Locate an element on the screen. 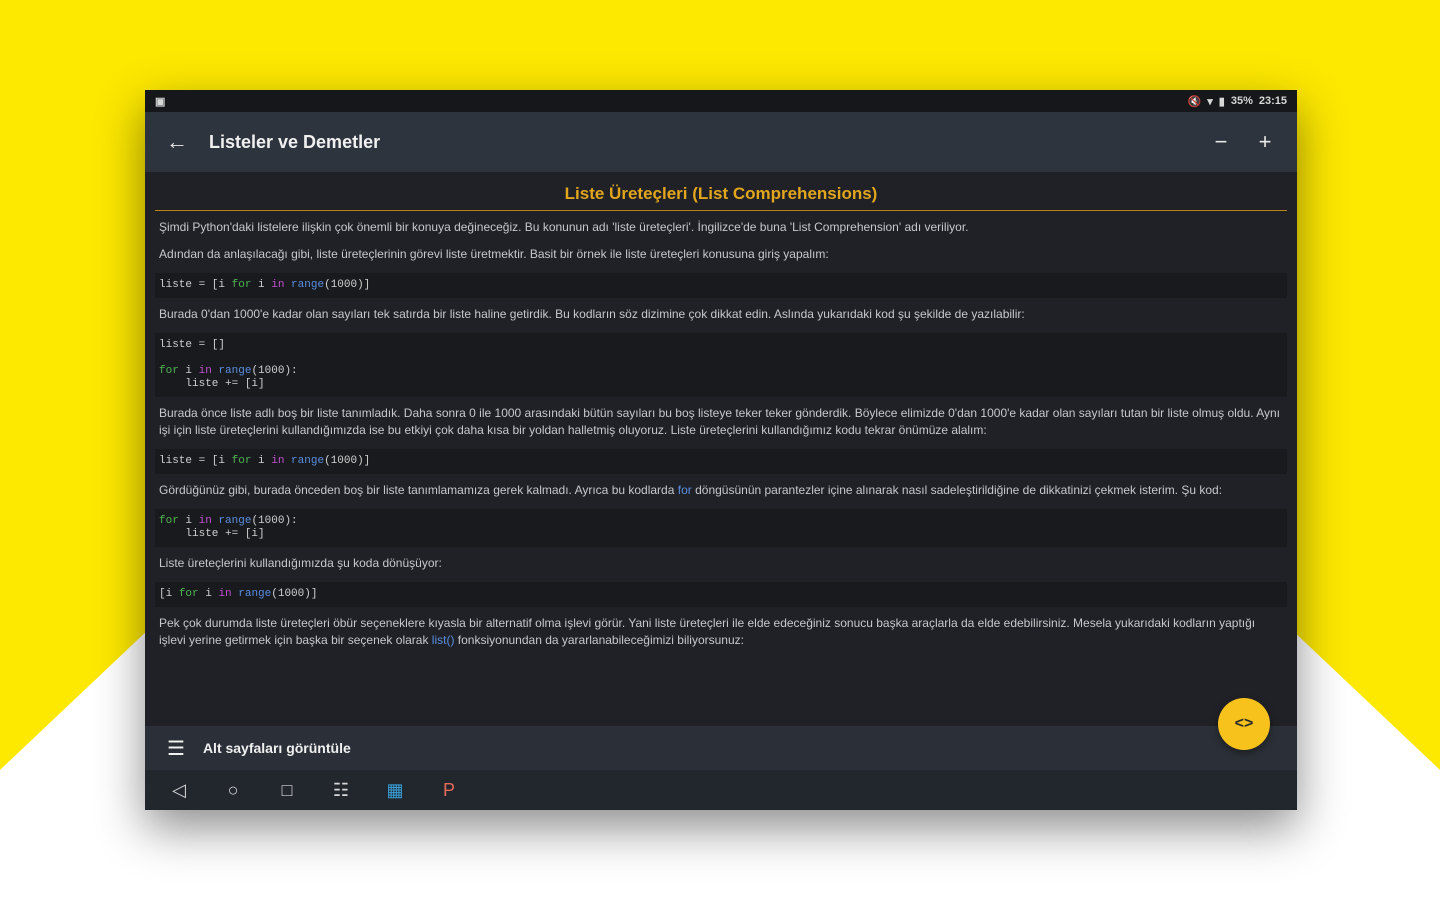 This screenshot has width=1440, height=900. list-icon: ☰ is located at coordinates (176, 748).